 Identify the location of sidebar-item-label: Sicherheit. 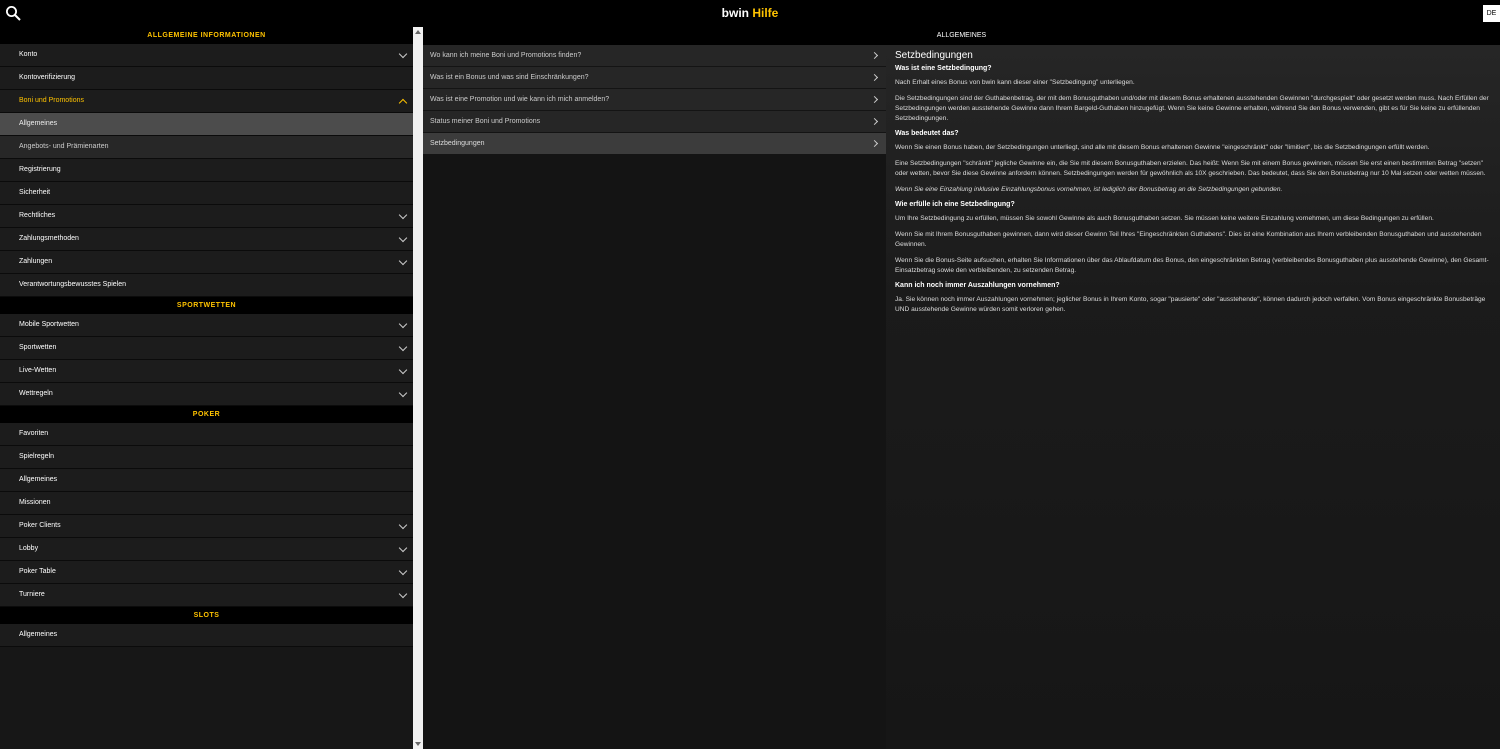
(35, 192).